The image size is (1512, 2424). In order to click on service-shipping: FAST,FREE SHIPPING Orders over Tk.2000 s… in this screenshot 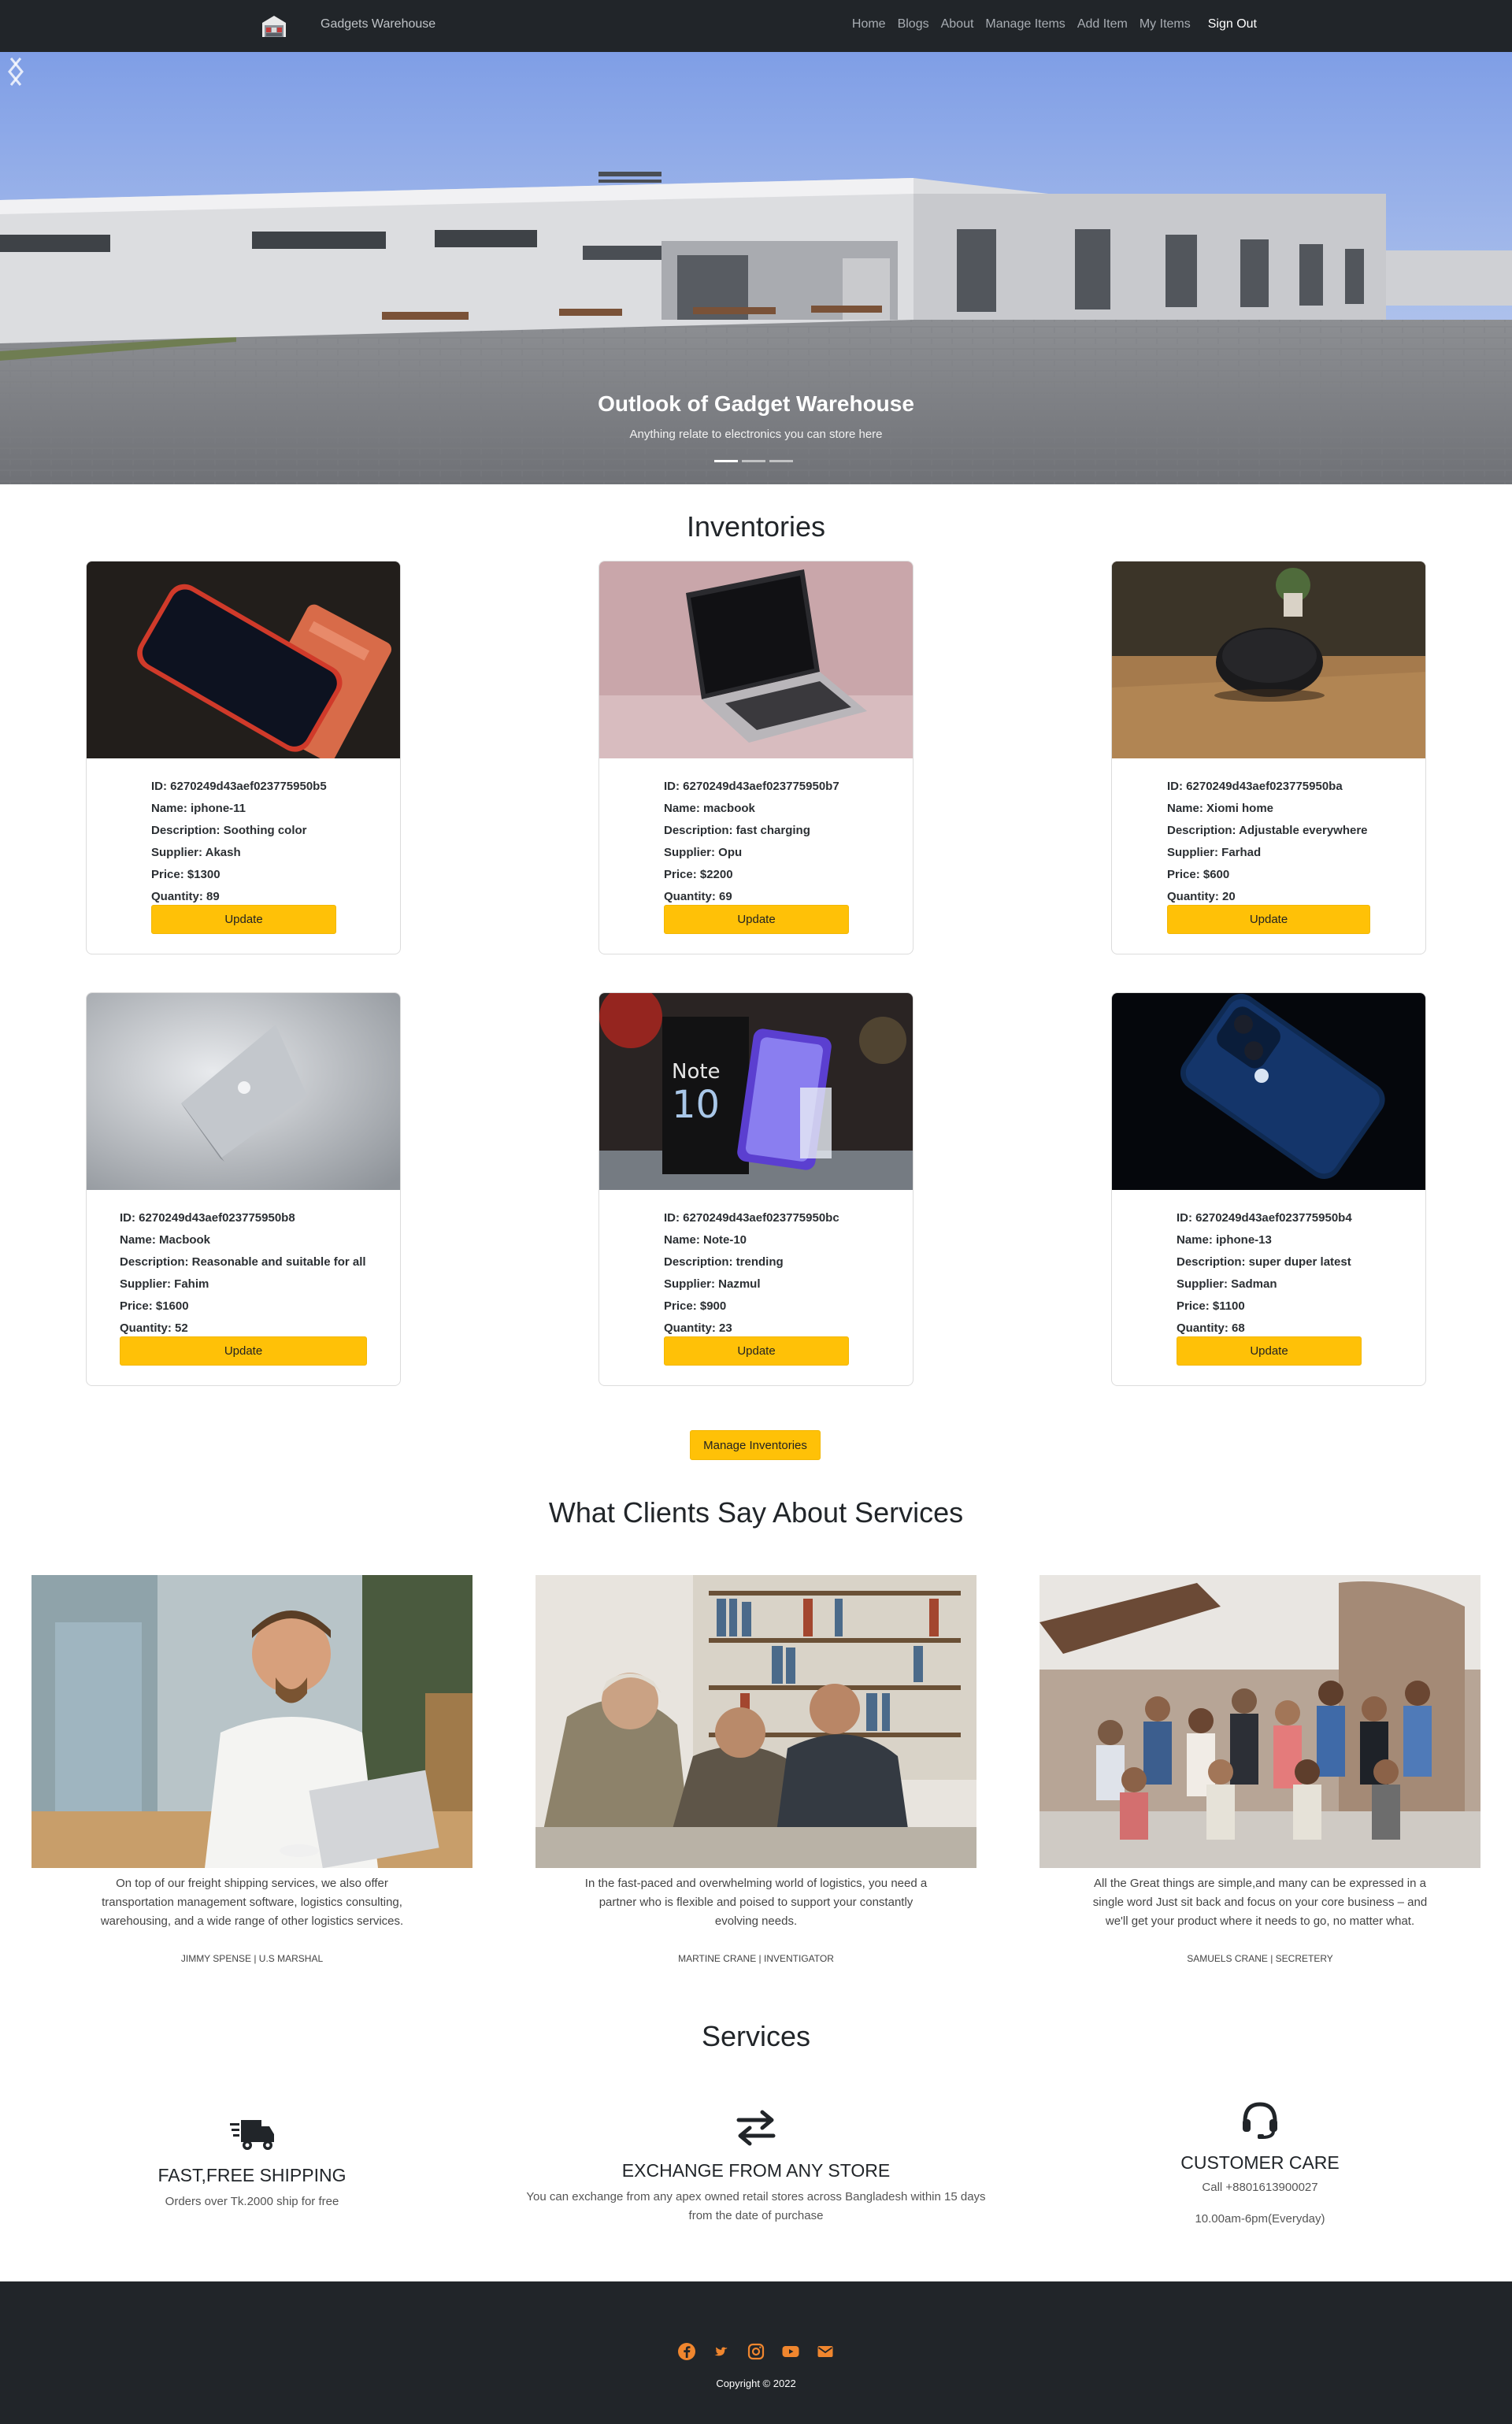, I will do `click(252, 2163)`.